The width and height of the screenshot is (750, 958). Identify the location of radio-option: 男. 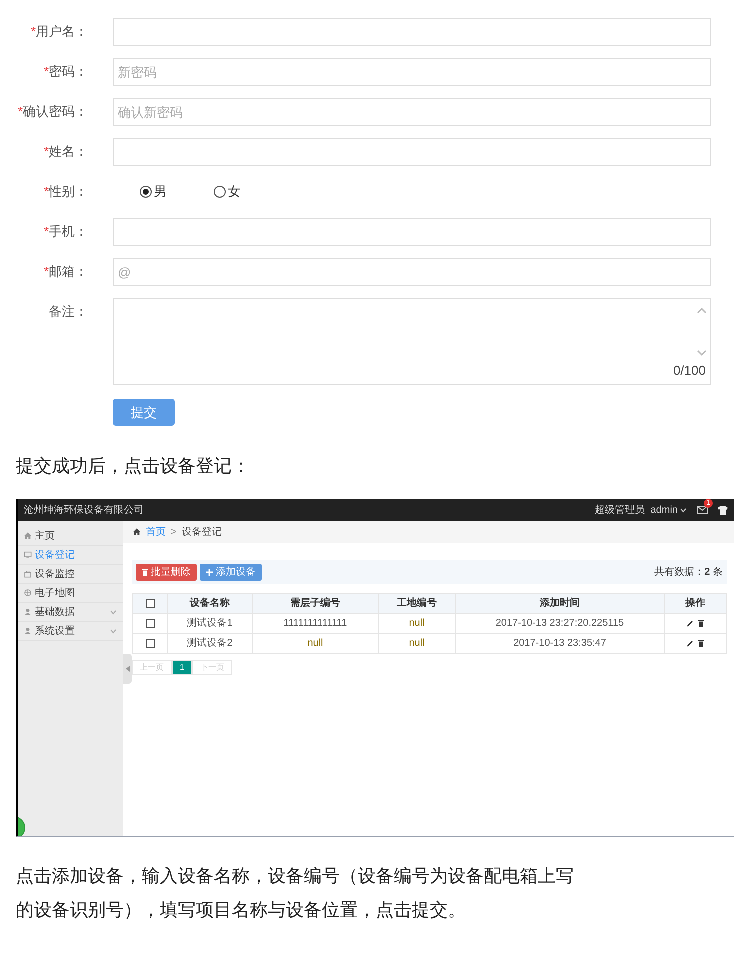
(153, 192).